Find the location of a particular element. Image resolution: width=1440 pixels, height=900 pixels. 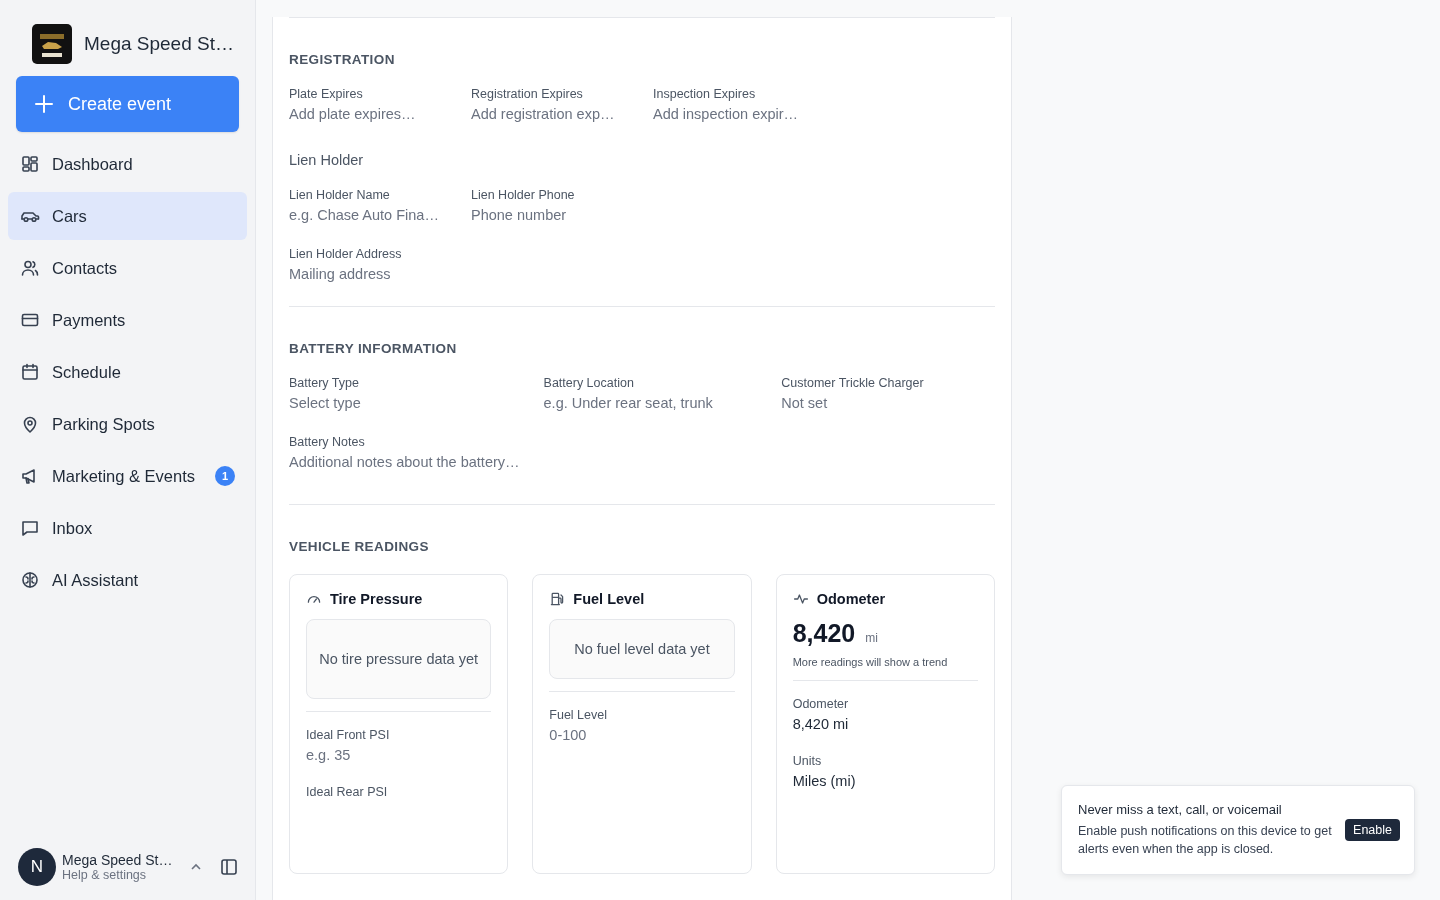

field-label: Inspection Expires is located at coordinates (705, 94).